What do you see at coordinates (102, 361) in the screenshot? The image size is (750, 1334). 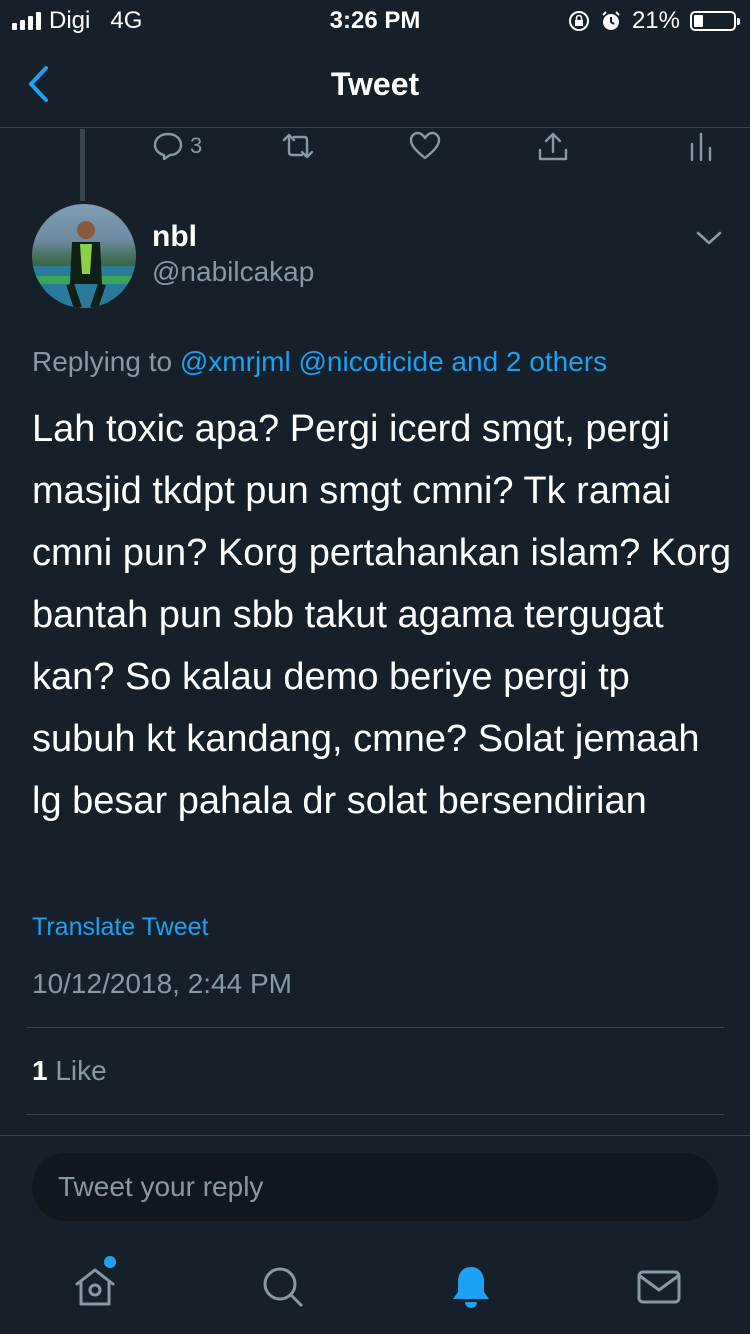 I see `replying-prefix: Replying to` at bounding box center [102, 361].